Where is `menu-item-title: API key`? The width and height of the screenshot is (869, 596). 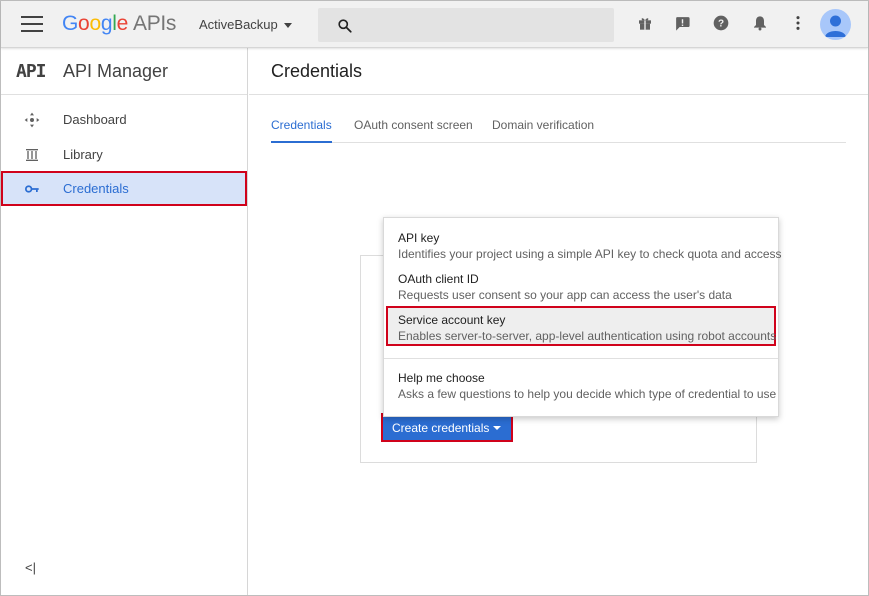
menu-item-title: API key is located at coordinates (419, 238).